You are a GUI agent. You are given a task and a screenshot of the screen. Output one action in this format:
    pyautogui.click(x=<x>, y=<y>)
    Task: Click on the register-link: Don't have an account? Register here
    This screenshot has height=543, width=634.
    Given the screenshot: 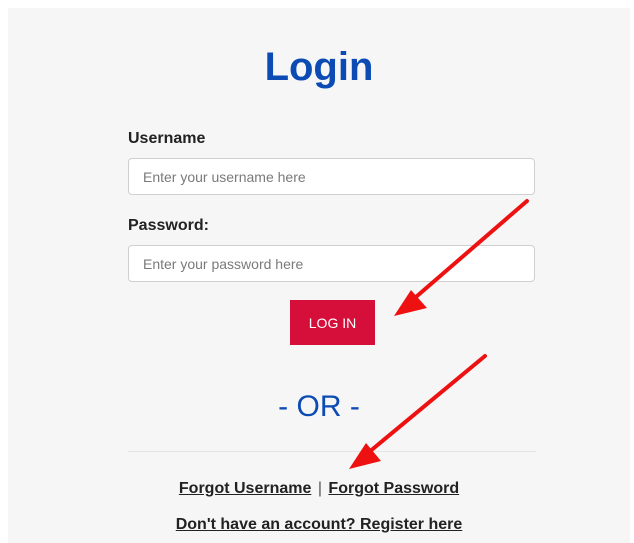 What is the action you would take?
    pyautogui.click(x=319, y=524)
    